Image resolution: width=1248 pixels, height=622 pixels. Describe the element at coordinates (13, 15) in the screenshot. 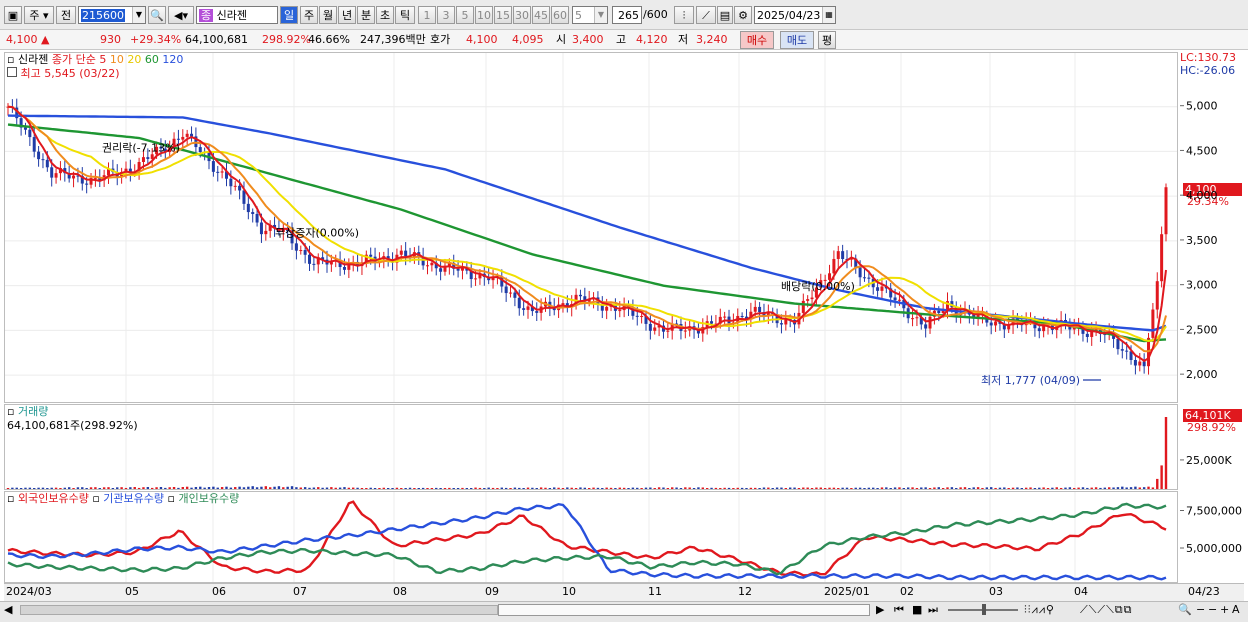

I see `layout-icon: ▣` at that location.